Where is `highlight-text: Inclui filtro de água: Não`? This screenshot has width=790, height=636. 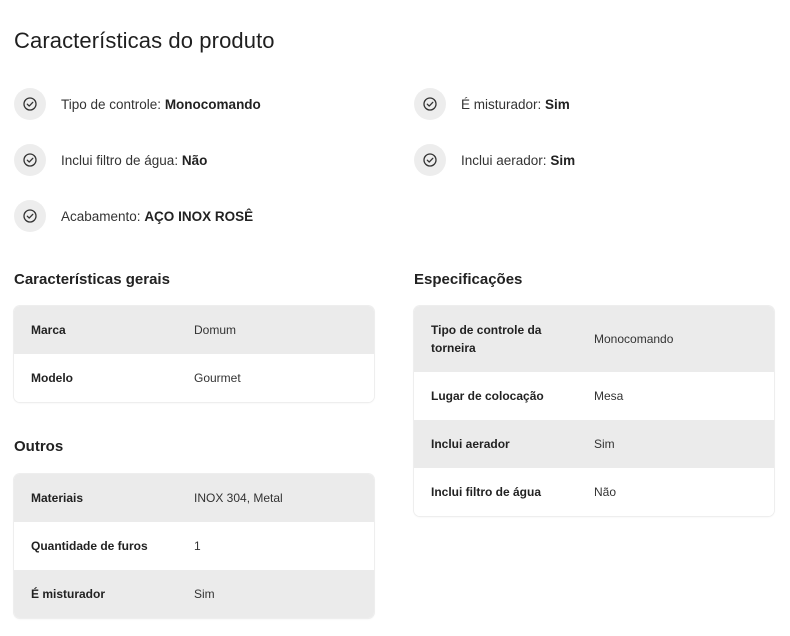 highlight-text: Inclui filtro de água: Não is located at coordinates (134, 160).